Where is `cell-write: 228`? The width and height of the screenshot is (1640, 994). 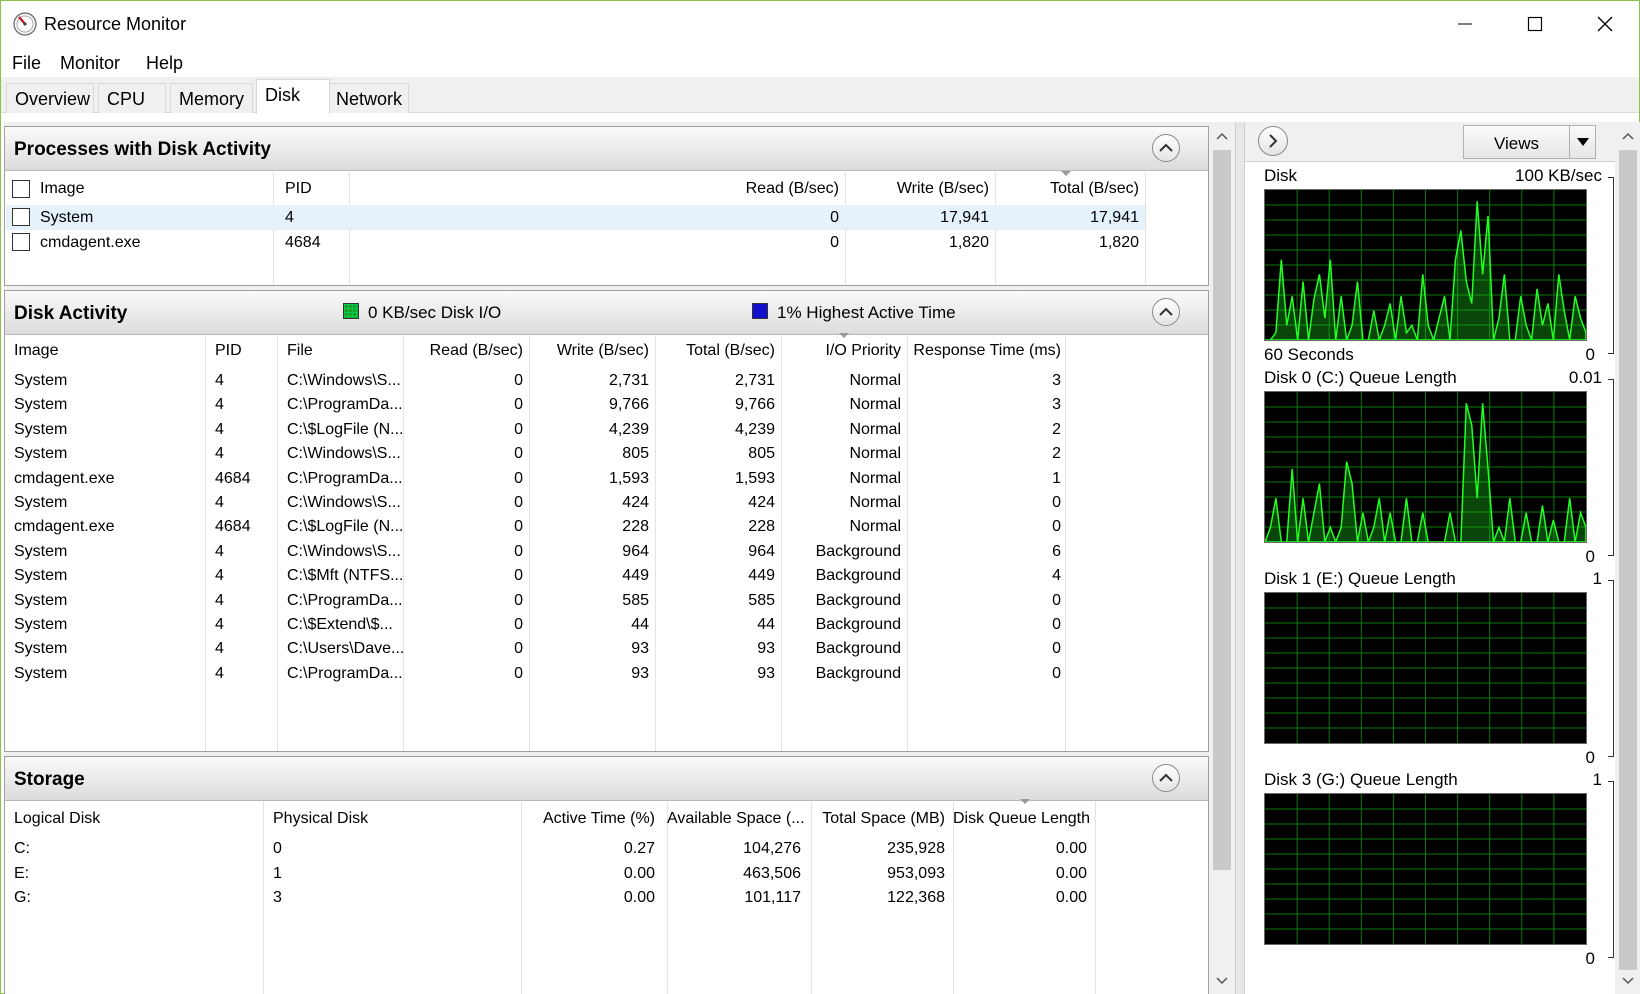 cell-write: 228 is located at coordinates (635, 527).